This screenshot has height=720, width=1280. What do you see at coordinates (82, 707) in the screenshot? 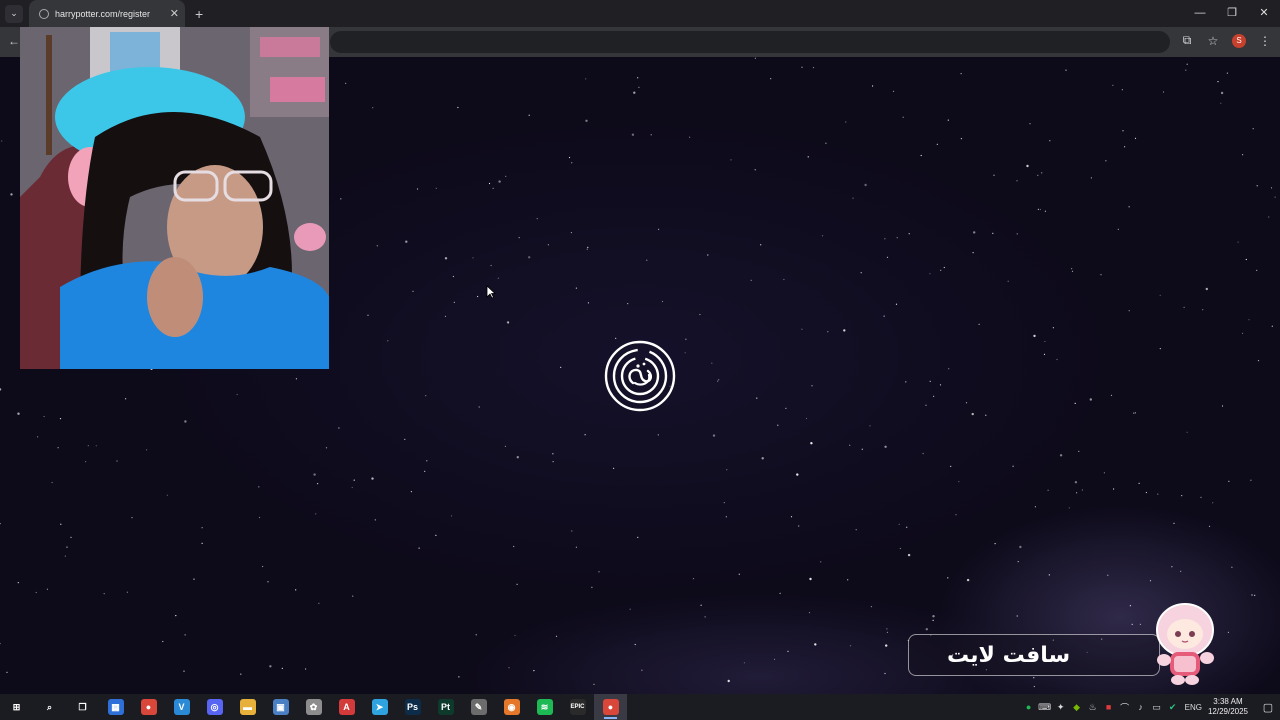
I see `taskbar-app-task-view: ❐` at bounding box center [82, 707].